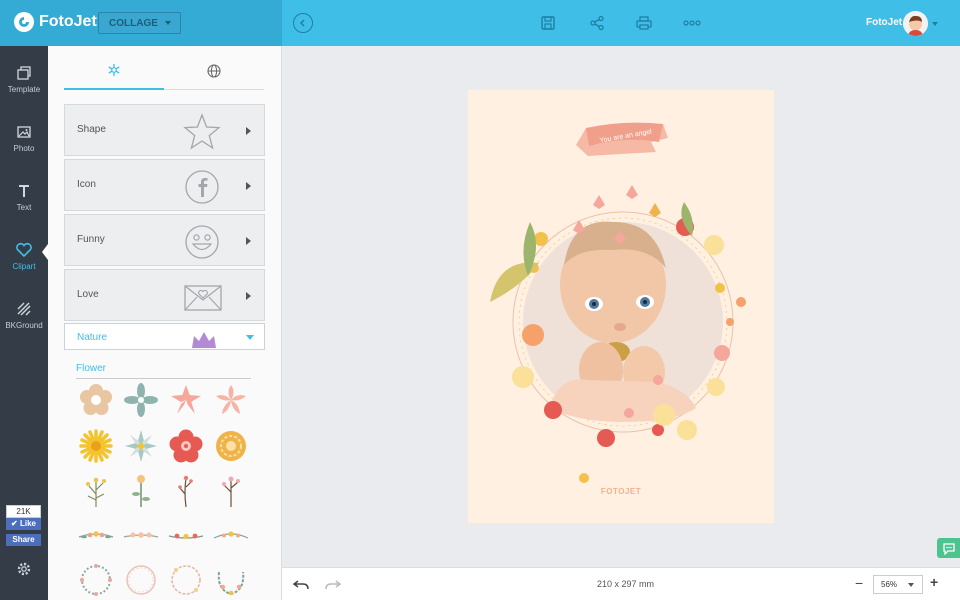 This screenshot has width=960, height=600. What do you see at coordinates (164, 336) in the screenshot?
I see `category-nature-select: Nature` at bounding box center [164, 336].